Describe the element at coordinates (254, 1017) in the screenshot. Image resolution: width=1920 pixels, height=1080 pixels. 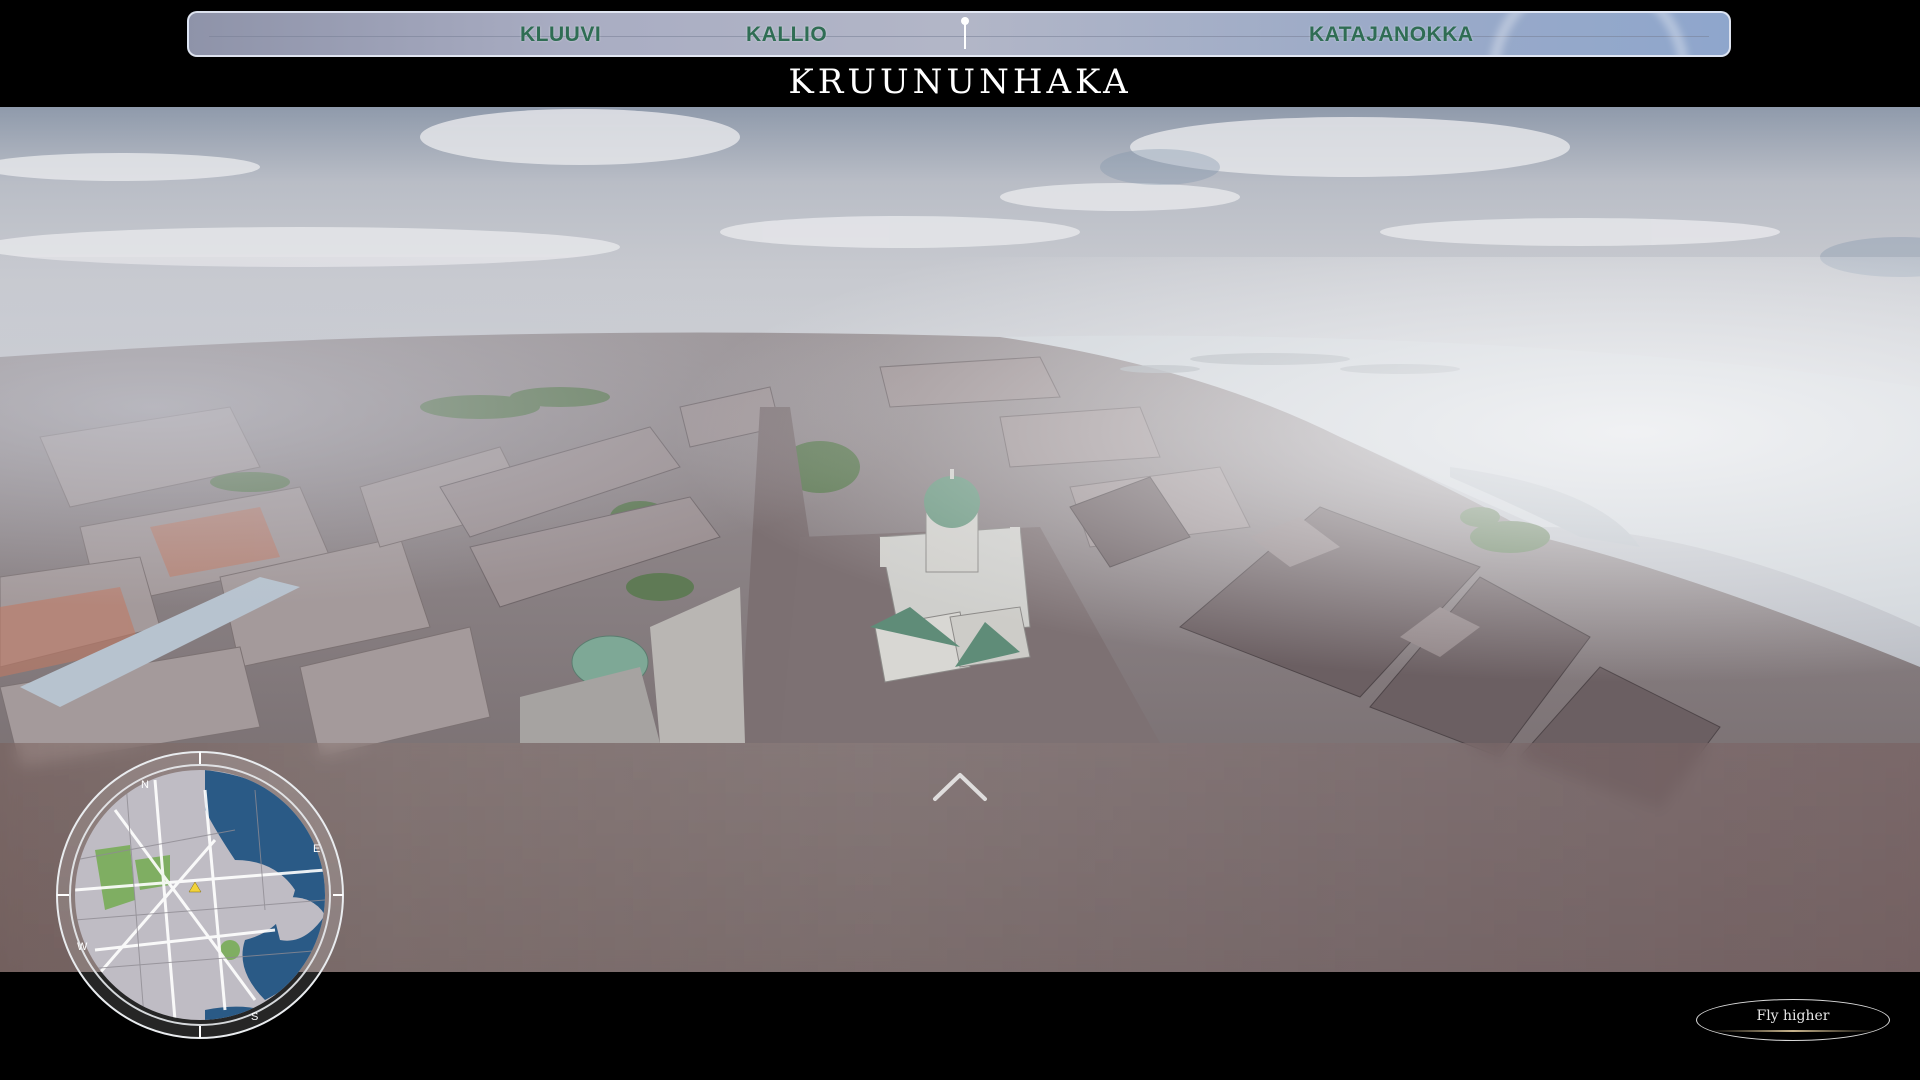
I see `minimap-south-label: S` at that location.